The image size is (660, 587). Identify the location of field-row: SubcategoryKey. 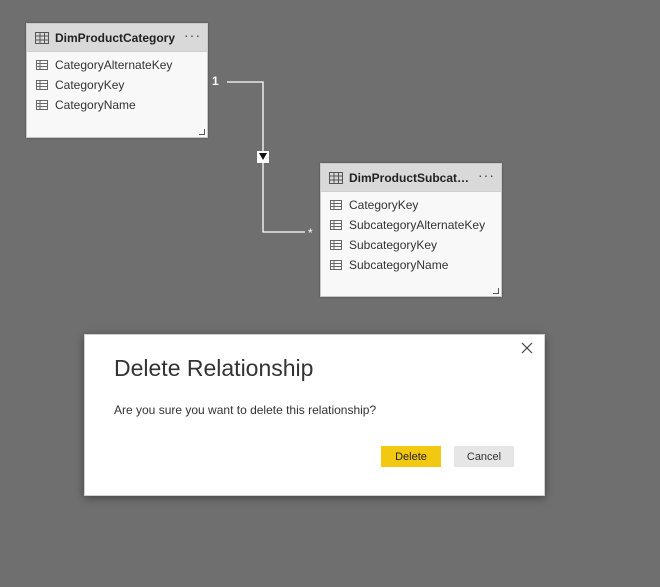
(411, 245).